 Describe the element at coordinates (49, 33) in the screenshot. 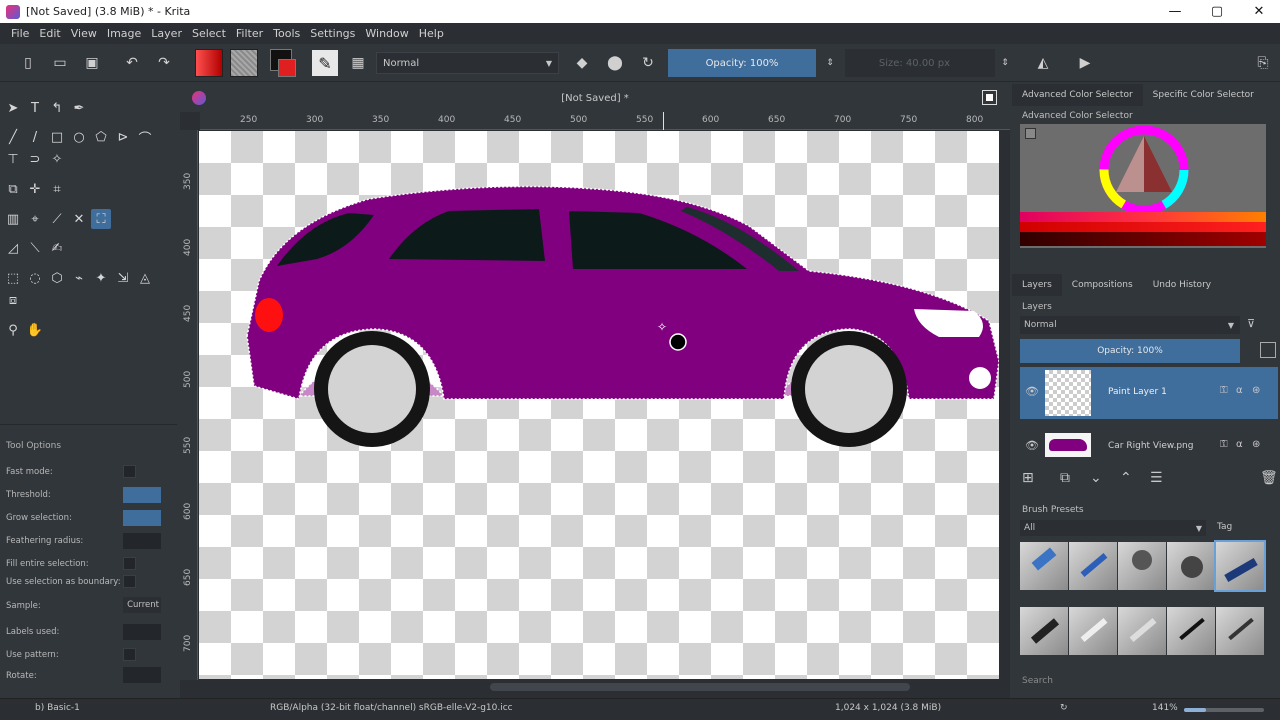

I see `menu-edit: Edit` at that location.